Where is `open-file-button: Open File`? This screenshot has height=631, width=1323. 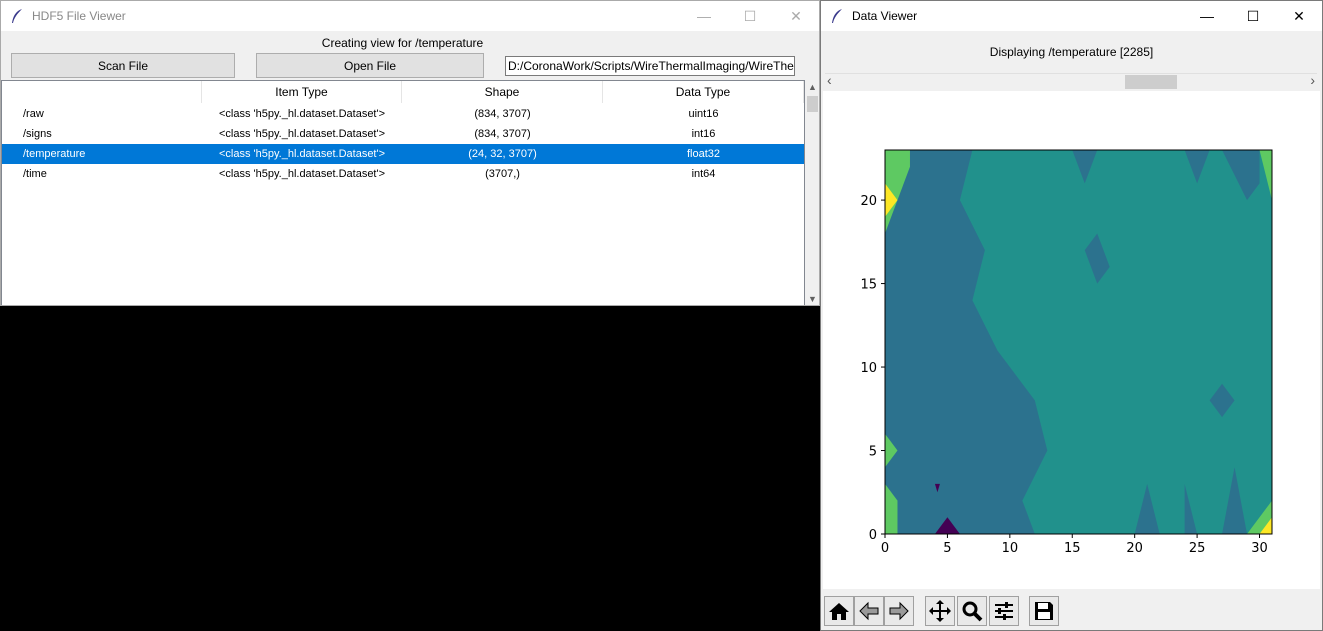
open-file-button: Open File is located at coordinates (370, 65).